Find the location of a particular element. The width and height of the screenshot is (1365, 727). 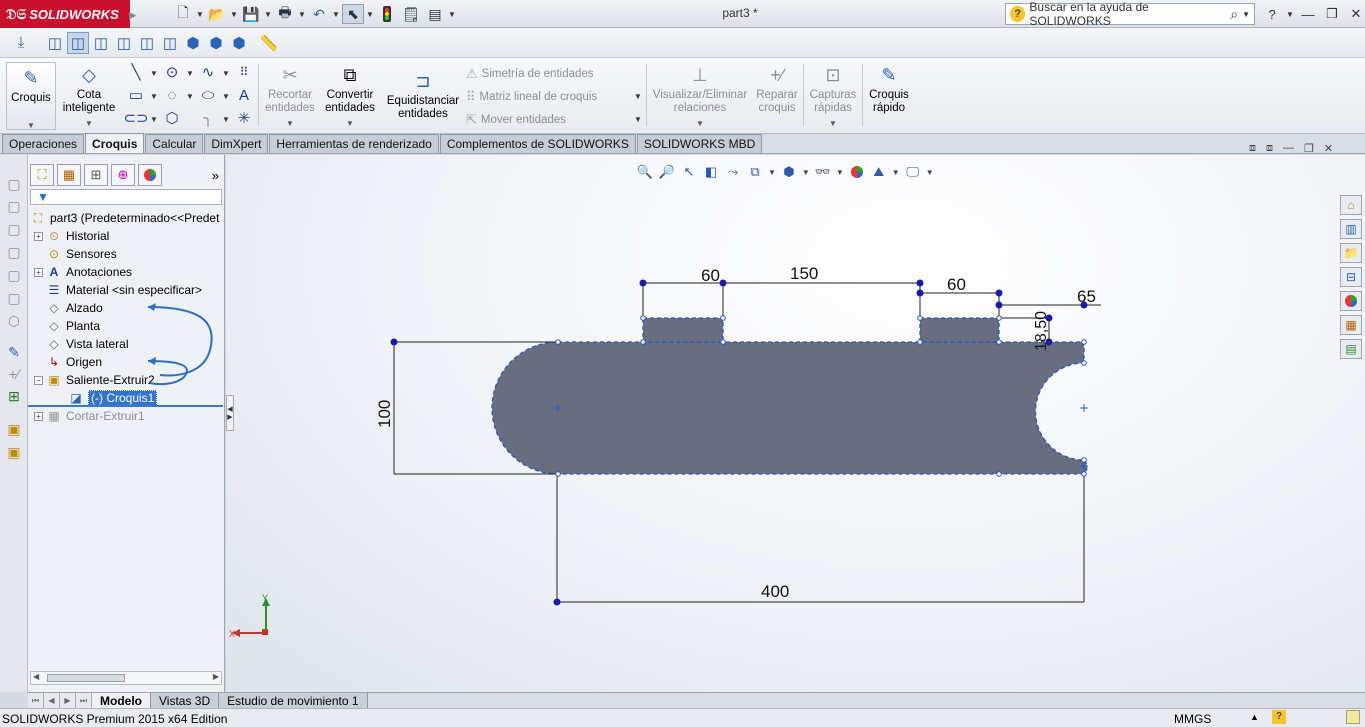

repair-icon: +∕ is located at coordinates (14, 374).